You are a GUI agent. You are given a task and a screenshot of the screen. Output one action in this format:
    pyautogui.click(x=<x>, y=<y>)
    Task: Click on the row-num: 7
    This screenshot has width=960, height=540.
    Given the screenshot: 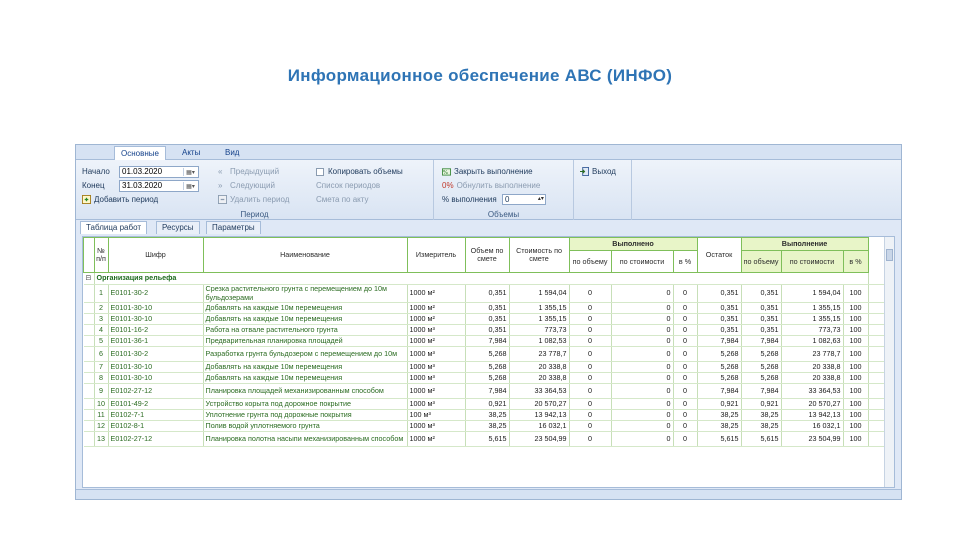 What is the action you would take?
    pyautogui.click(x=101, y=367)
    